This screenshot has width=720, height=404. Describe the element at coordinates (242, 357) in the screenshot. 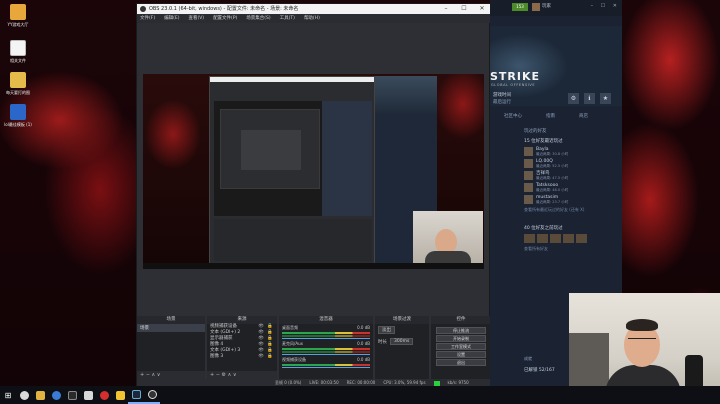

I see `source-item: 图像 3 👁 🔒` at that location.